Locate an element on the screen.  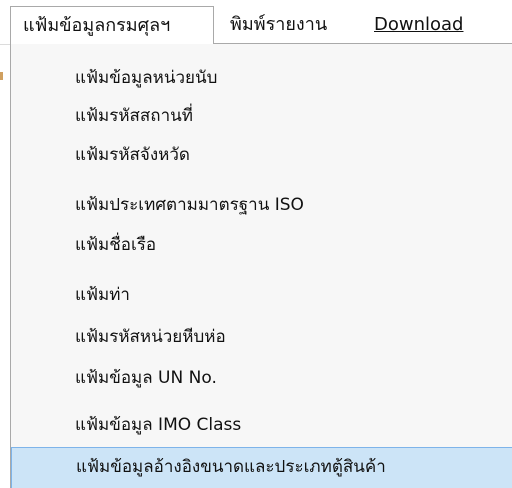
menu-customs-data-files-label: แฟ้มข้อมูลกรมศุลฯ is located at coordinates (97, 25).